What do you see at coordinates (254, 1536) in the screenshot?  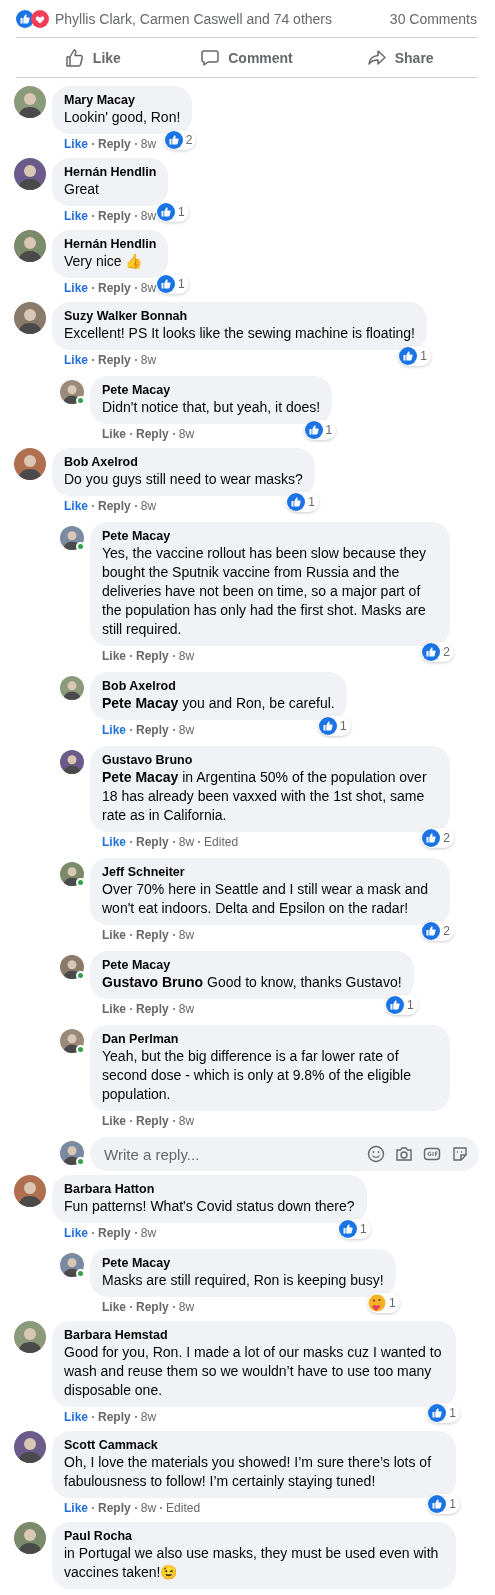 I see `author-name: Paul Rocha` at bounding box center [254, 1536].